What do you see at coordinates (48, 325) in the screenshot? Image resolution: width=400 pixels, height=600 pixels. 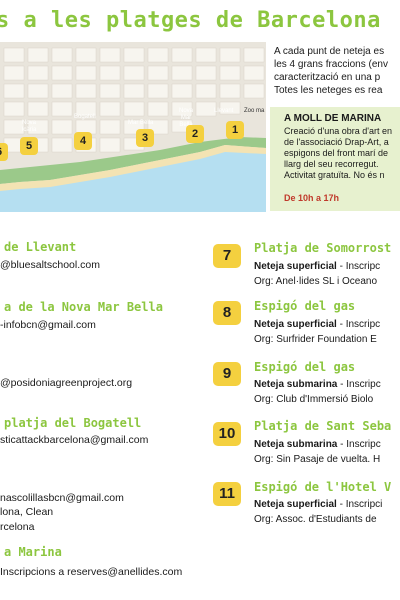 I see `left-entry-2-contact: -infobcn@gmail.com` at bounding box center [48, 325].